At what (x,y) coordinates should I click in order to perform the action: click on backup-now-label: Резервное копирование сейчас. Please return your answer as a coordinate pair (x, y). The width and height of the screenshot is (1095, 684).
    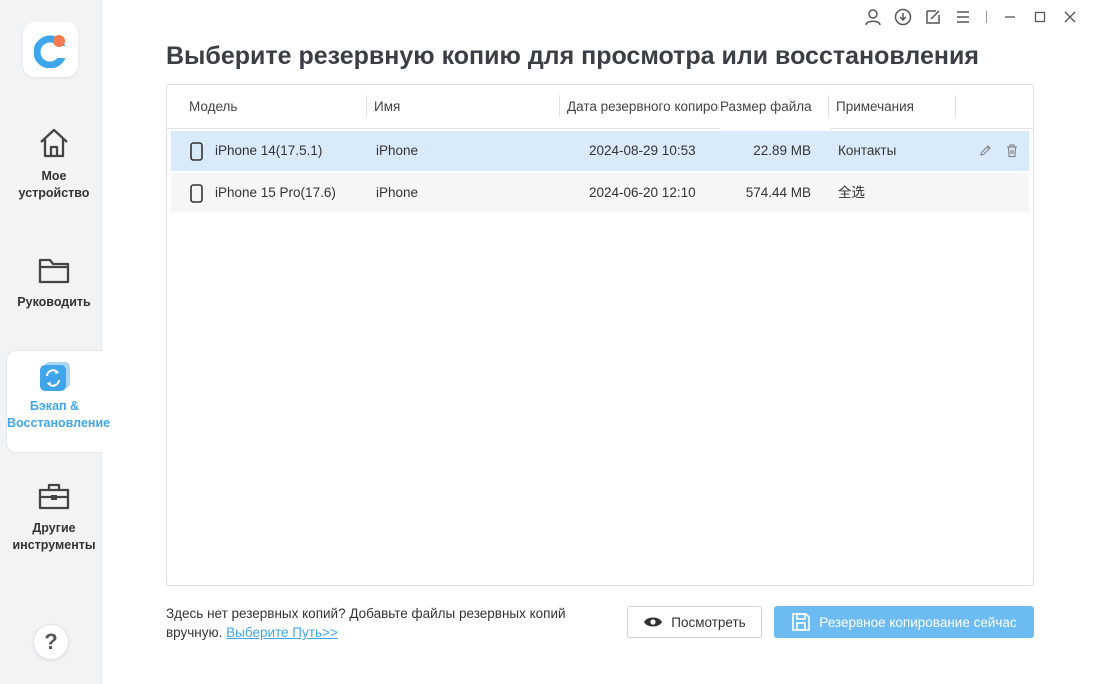
    Looking at the image, I should click on (918, 622).